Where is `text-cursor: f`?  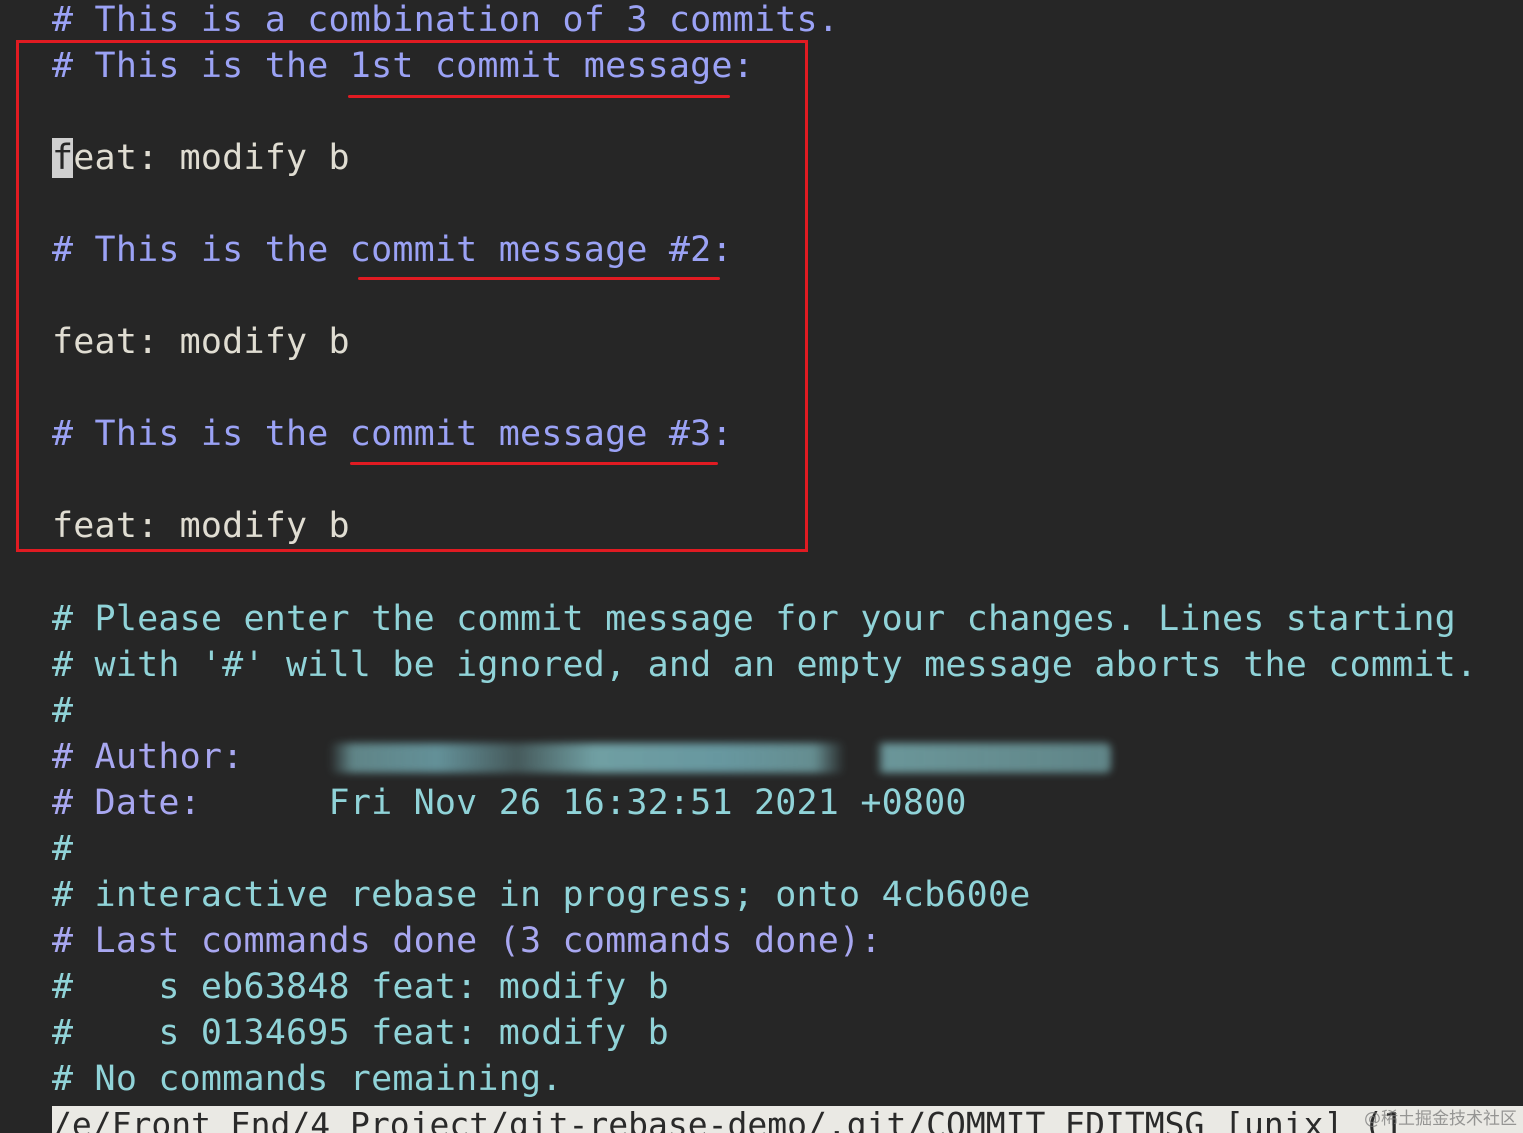 text-cursor: f is located at coordinates (63, 158).